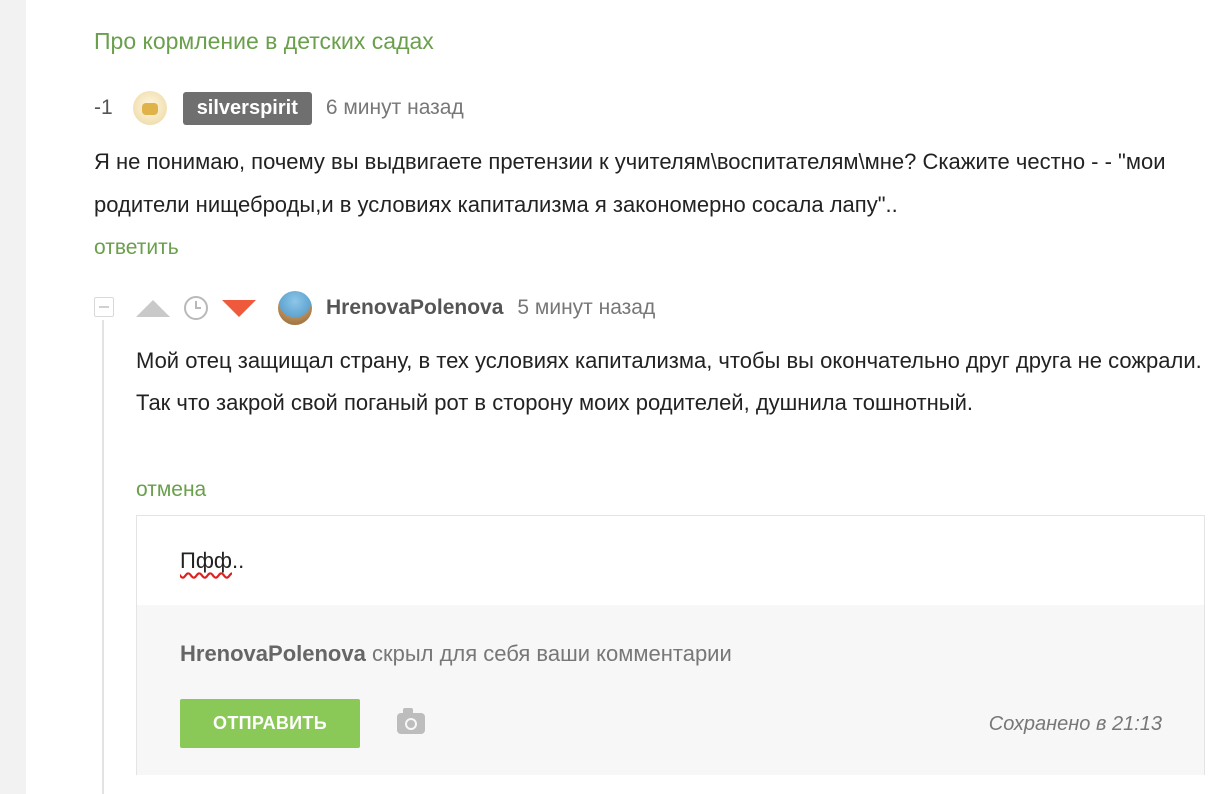  What do you see at coordinates (239, 308) in the screenshot?
I see `arrow-down-icon` at bounding box center [239, 308].